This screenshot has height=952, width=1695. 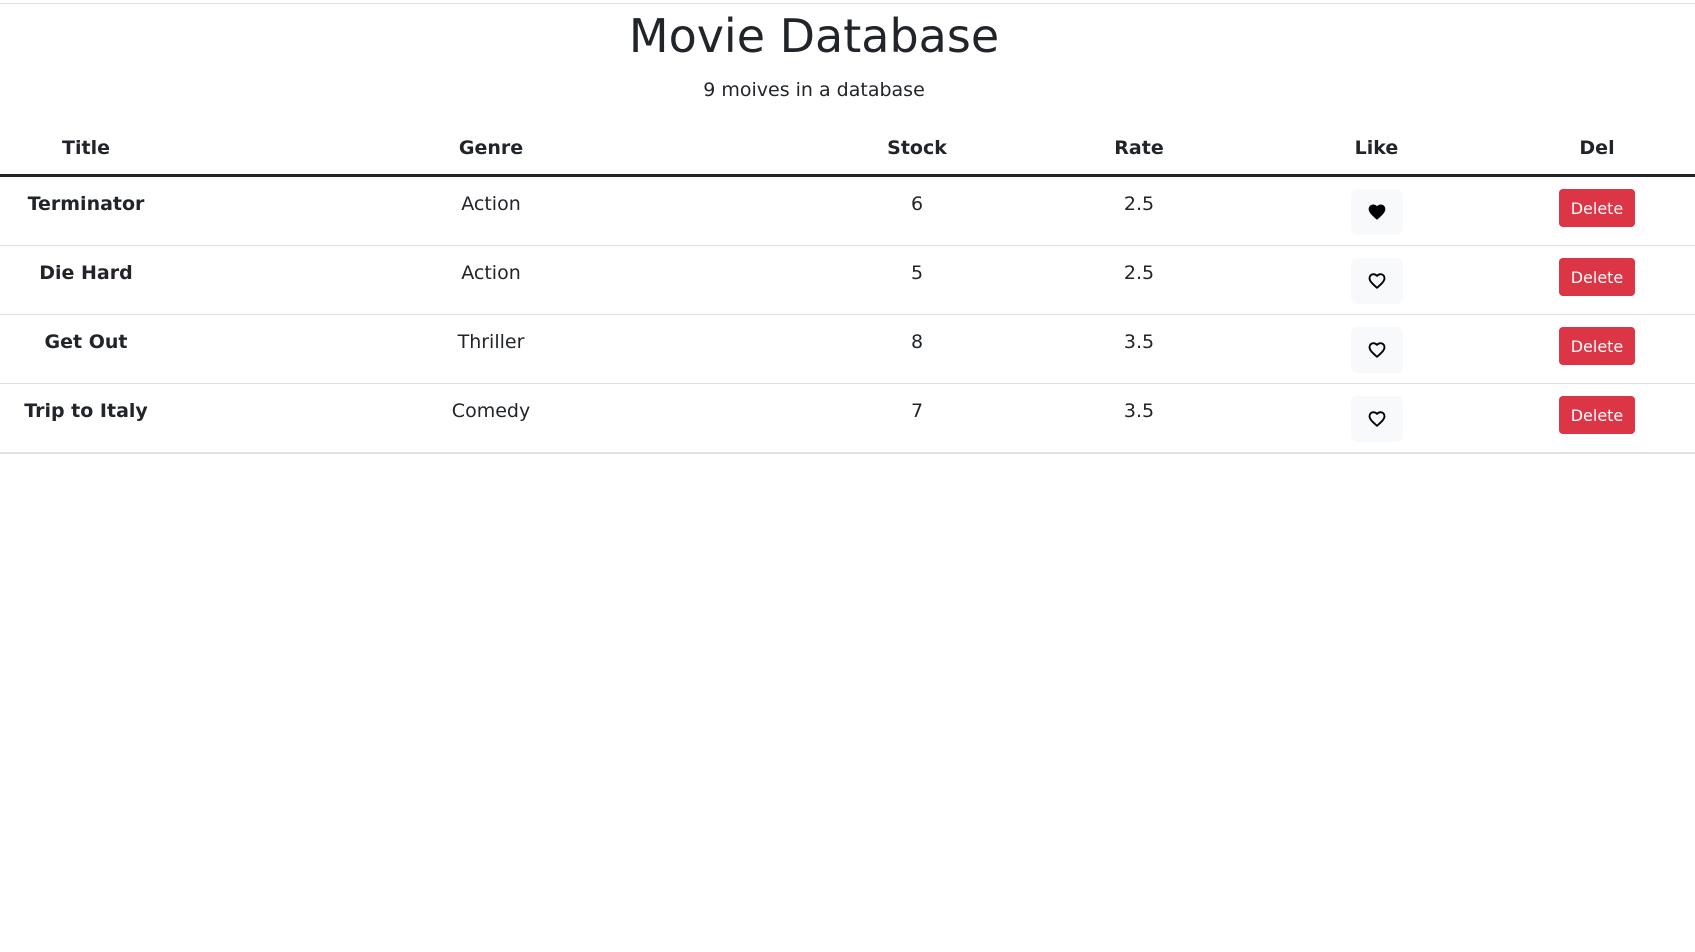 What do you see at coordinates (814, 36) in the screenshot?
I see `page-title: Movie Database` at bounding box center [814, 36].